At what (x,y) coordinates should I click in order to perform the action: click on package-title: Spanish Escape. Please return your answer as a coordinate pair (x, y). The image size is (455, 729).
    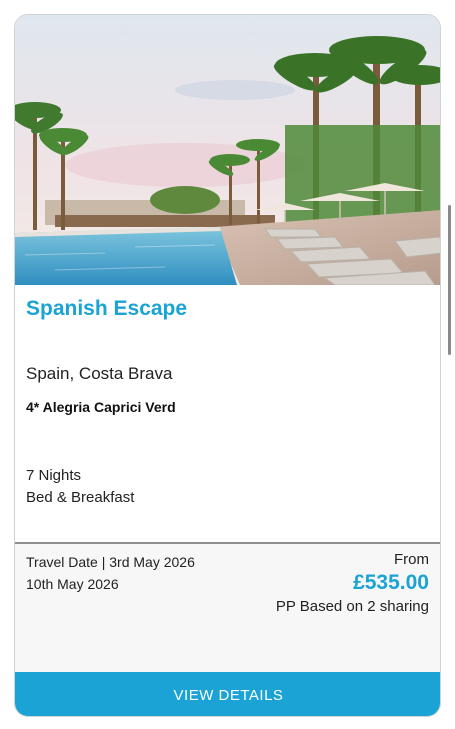
    Looking at the image, I should click on (106, 309).